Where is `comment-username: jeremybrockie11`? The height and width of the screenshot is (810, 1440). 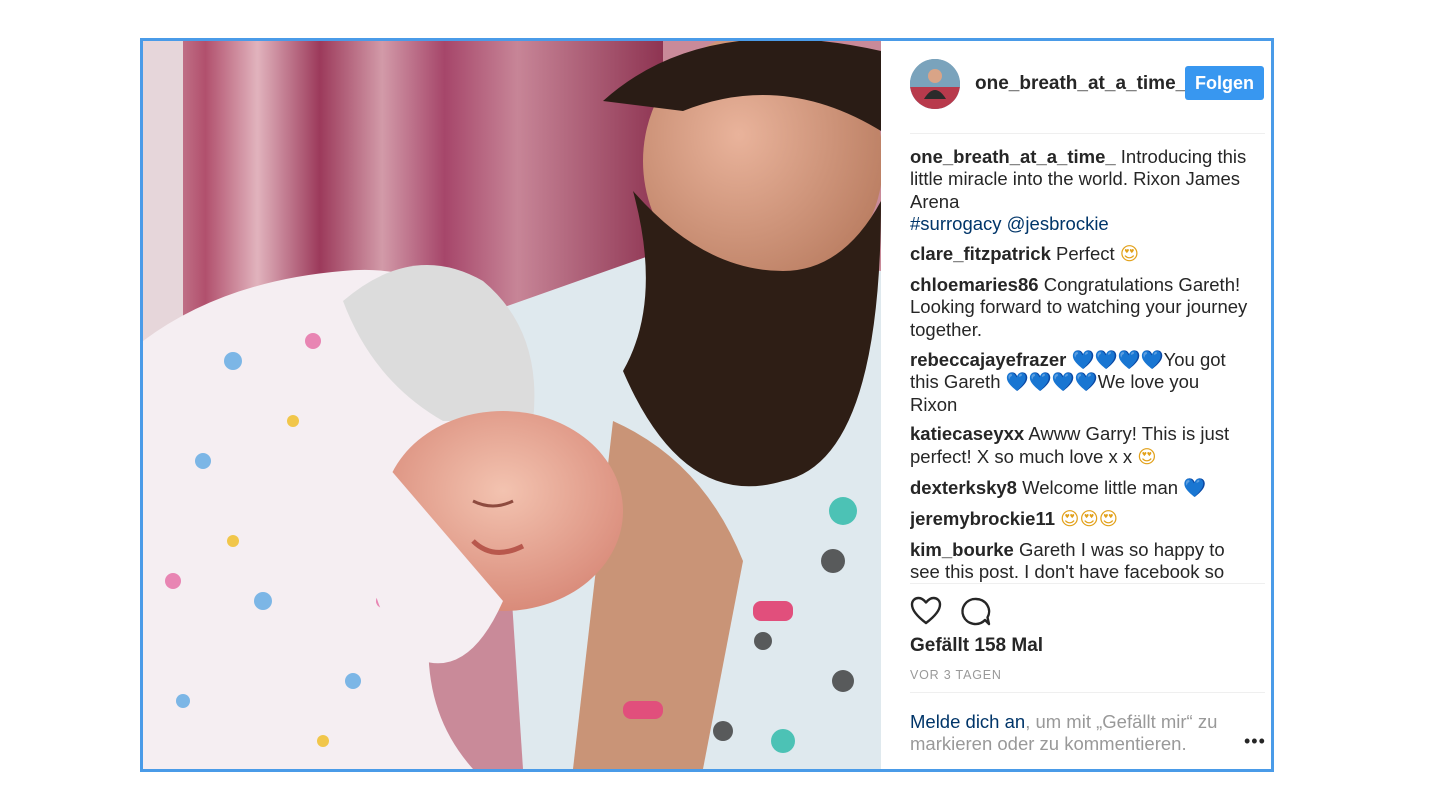
comment-username: jeremybrockie11 is located at coordinates (982, 518).